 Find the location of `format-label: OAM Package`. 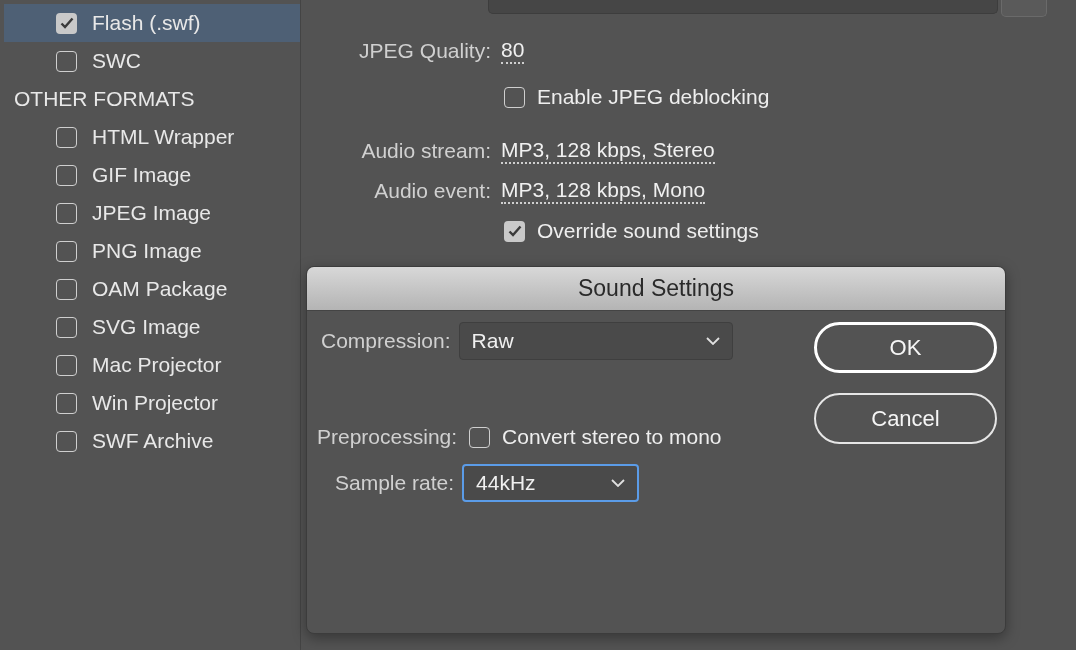

format-label: OAM Package is located at coordinates (160, 289).